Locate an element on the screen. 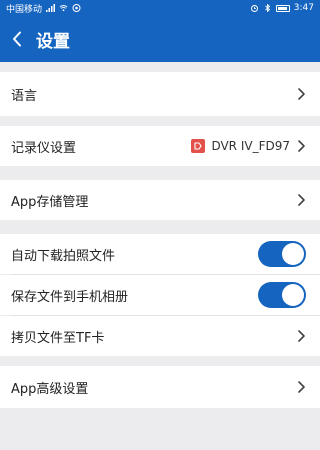  setting-language-label: 语言 is located at coordinates (24, 96).